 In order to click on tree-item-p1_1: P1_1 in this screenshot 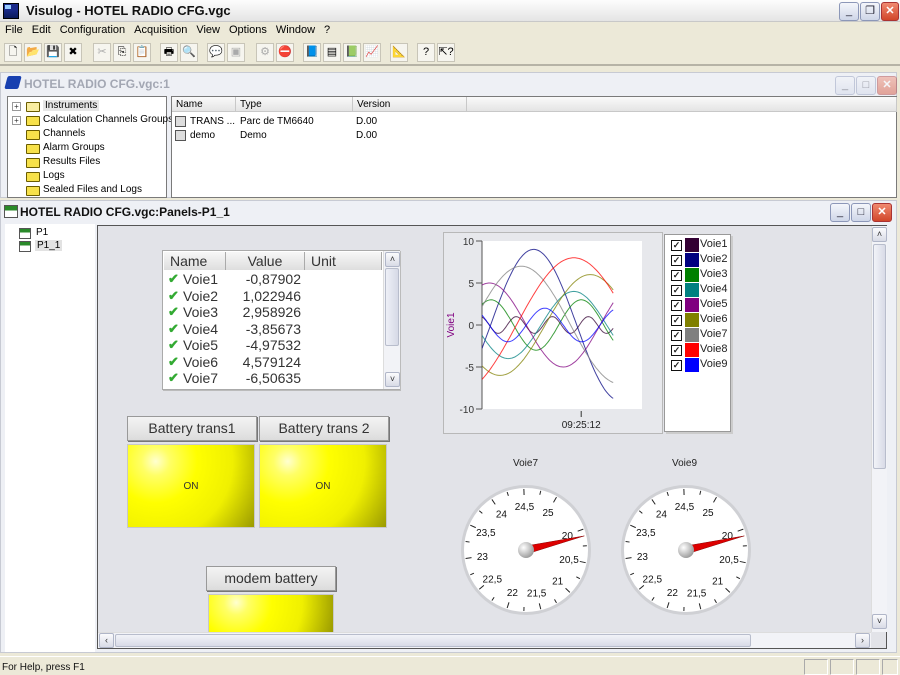, I will do `click(49, 245)`.